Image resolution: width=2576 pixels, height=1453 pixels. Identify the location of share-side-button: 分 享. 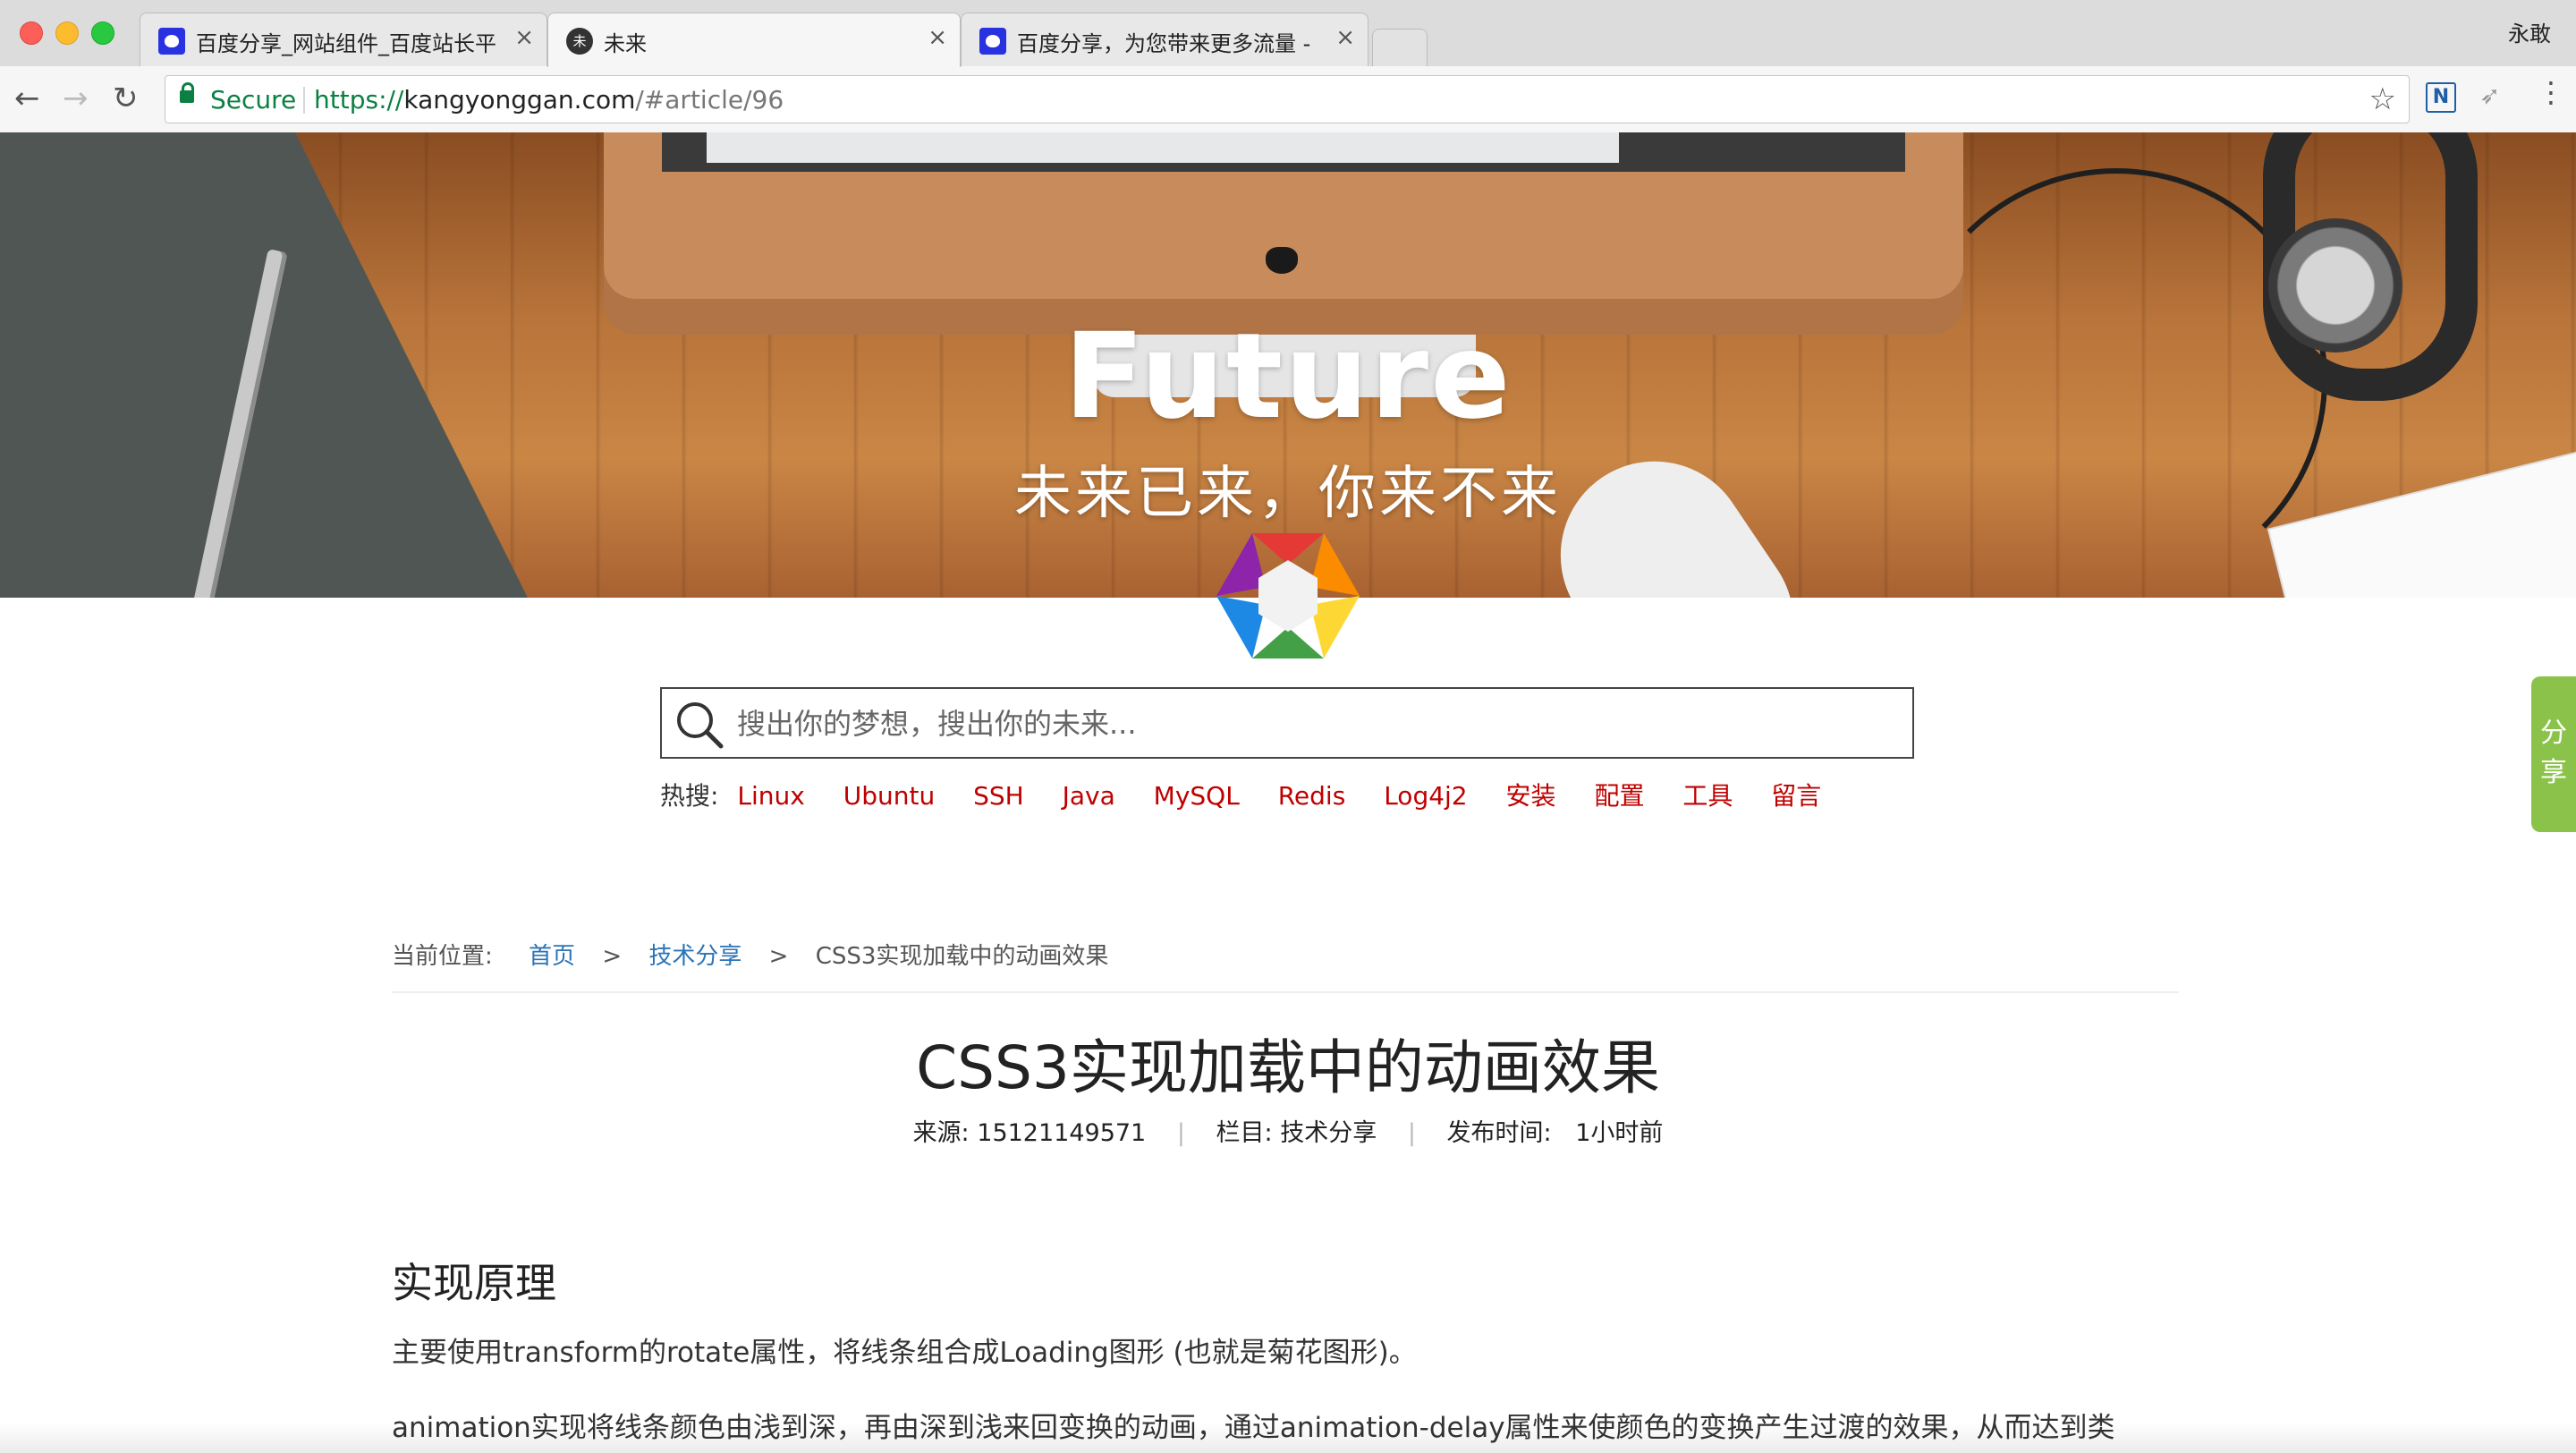
(2553, 754).